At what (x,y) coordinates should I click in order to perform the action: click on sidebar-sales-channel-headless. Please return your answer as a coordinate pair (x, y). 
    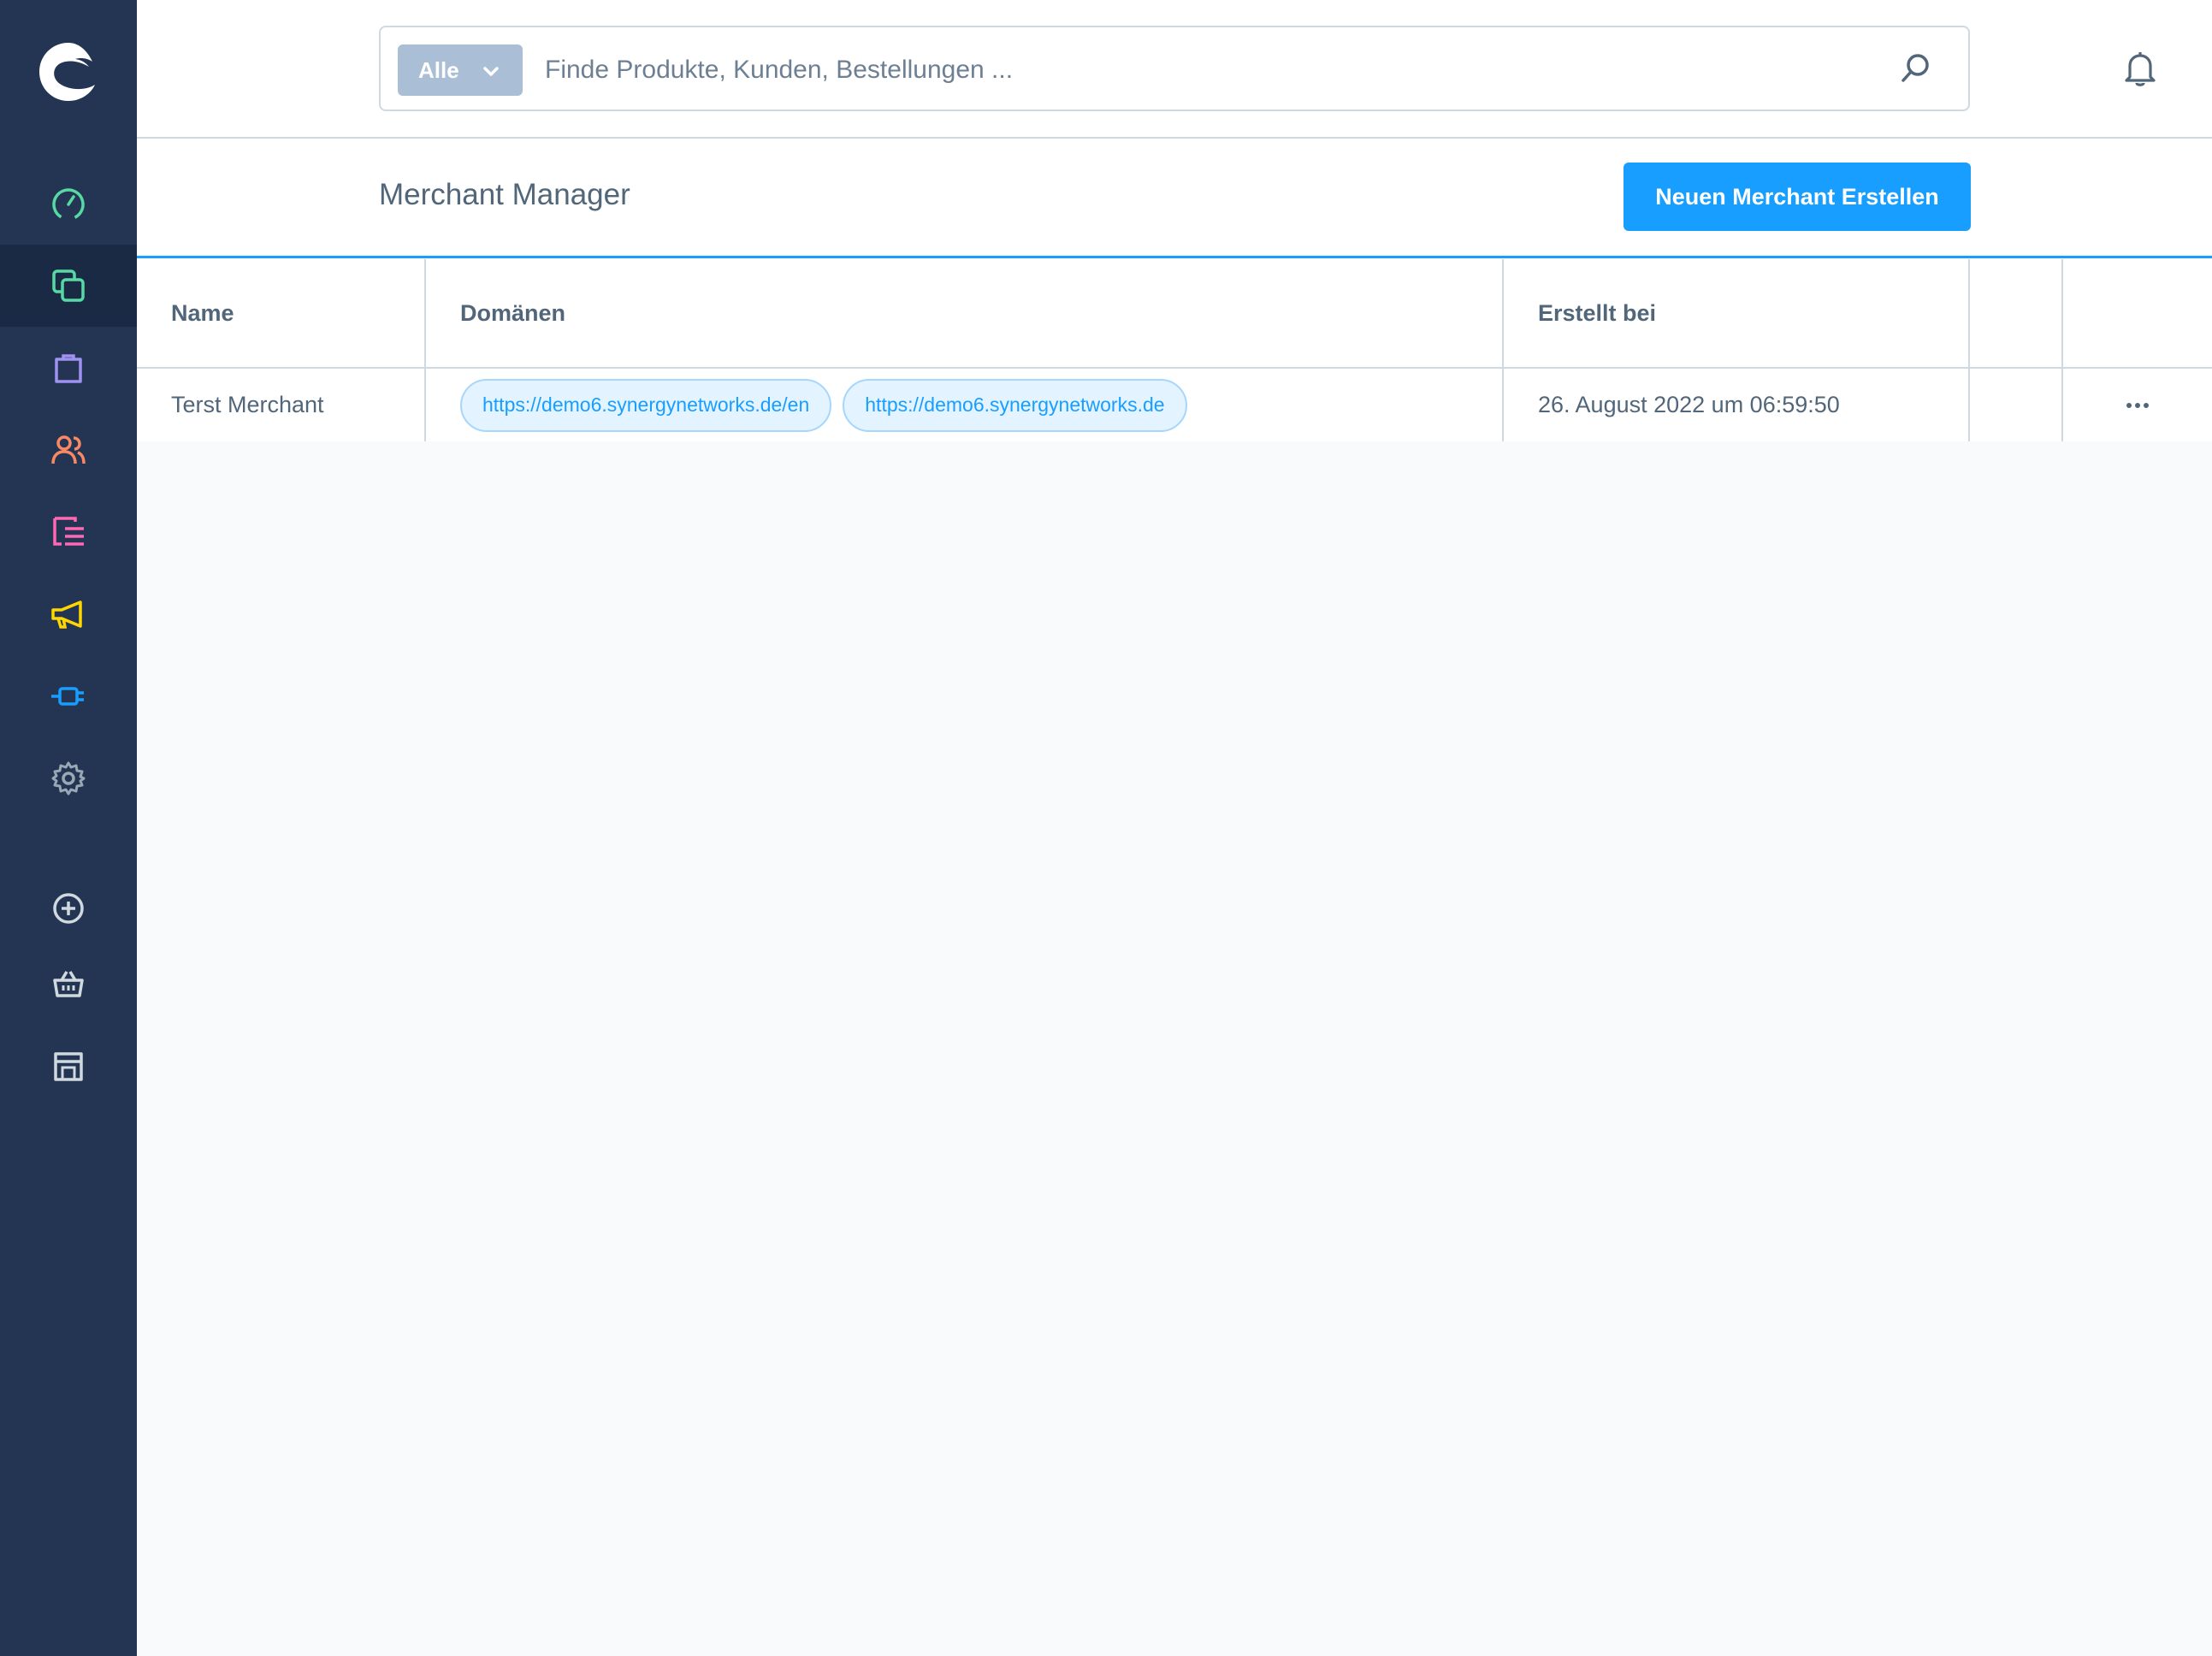
    Looking at the image, I should click on (68, 1066).